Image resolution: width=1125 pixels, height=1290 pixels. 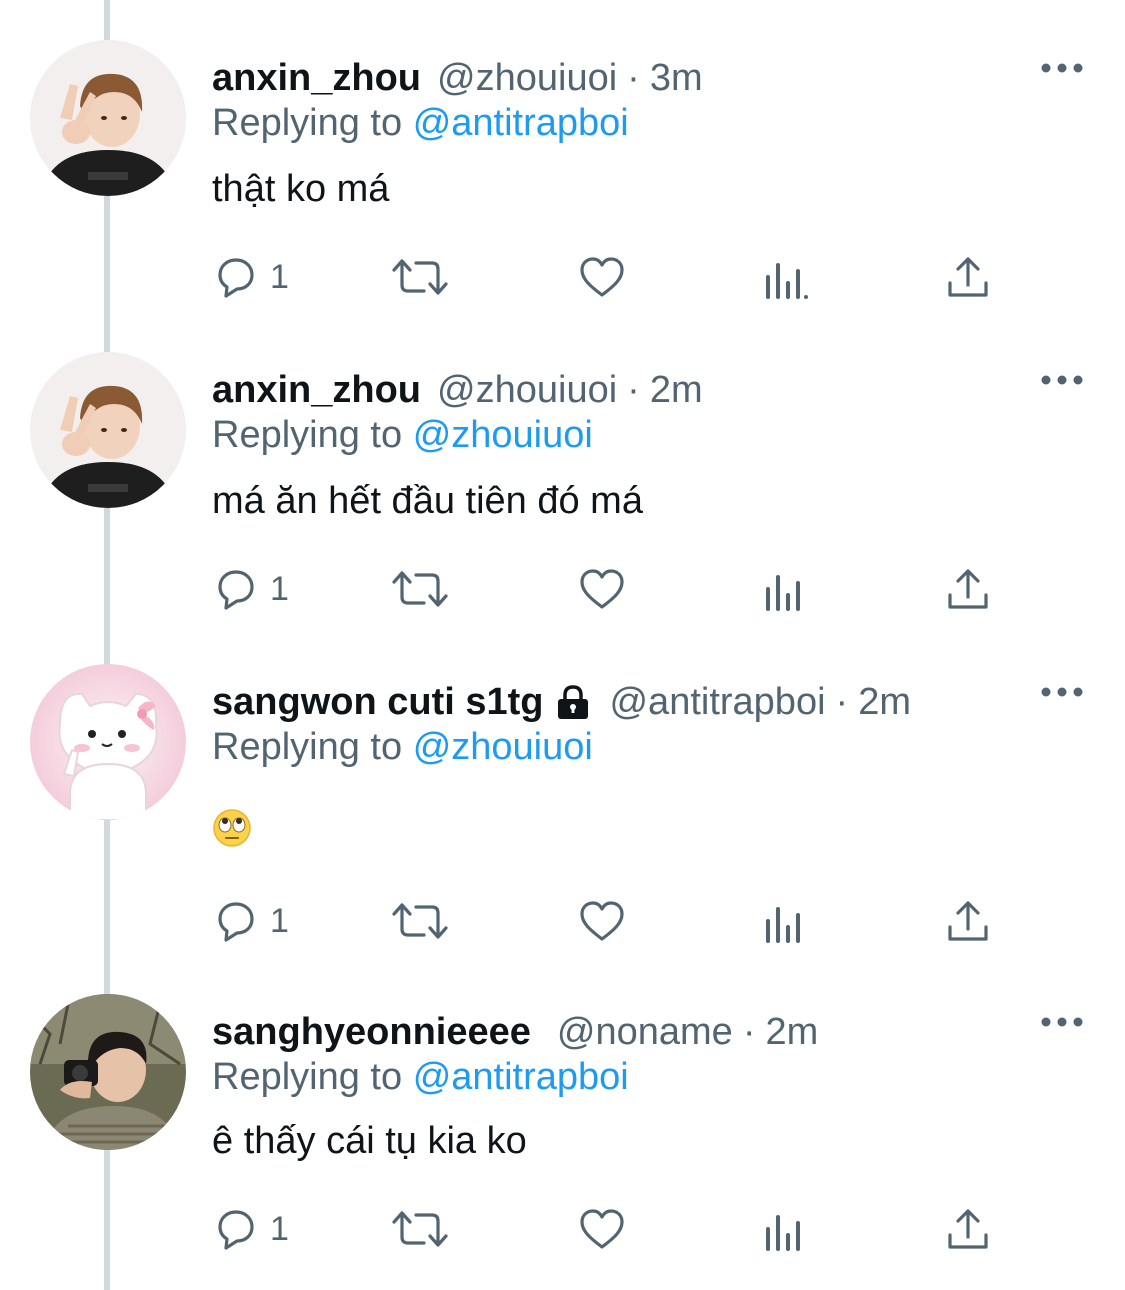 I want to click on white-cat-bow-avatar, so click(x=108, y=742).